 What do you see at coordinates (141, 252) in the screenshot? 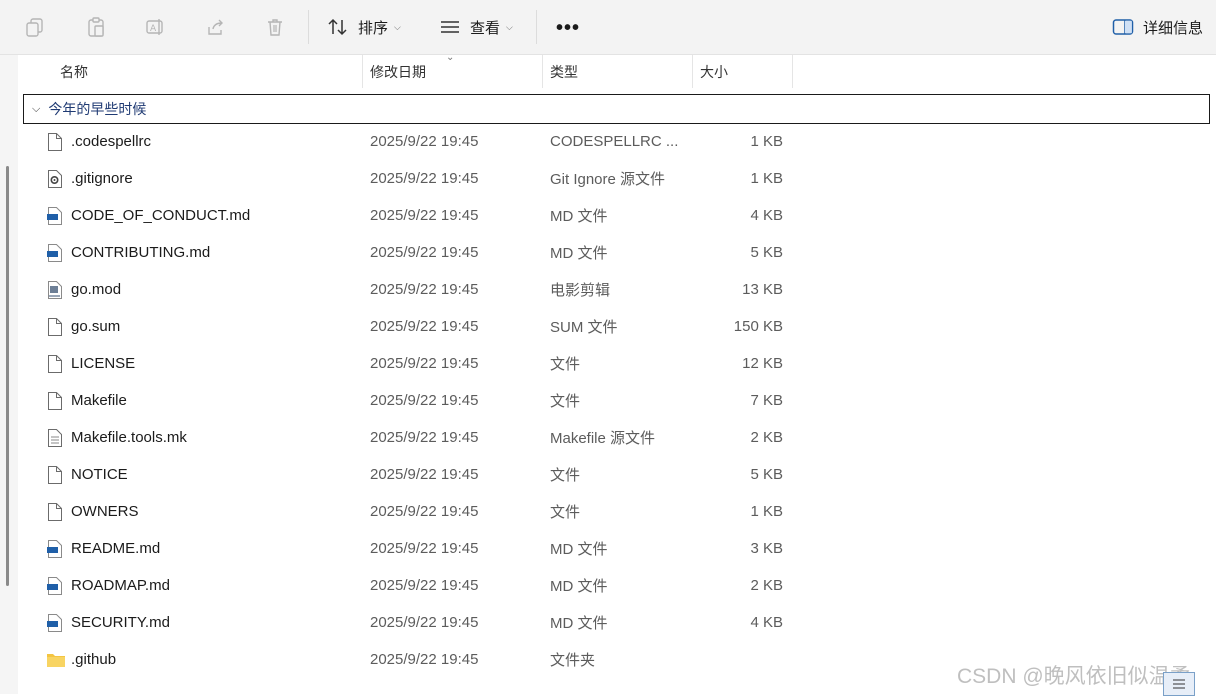
I see `file-name: CONTRIBUTING.md` at bounding box center [141, 252].